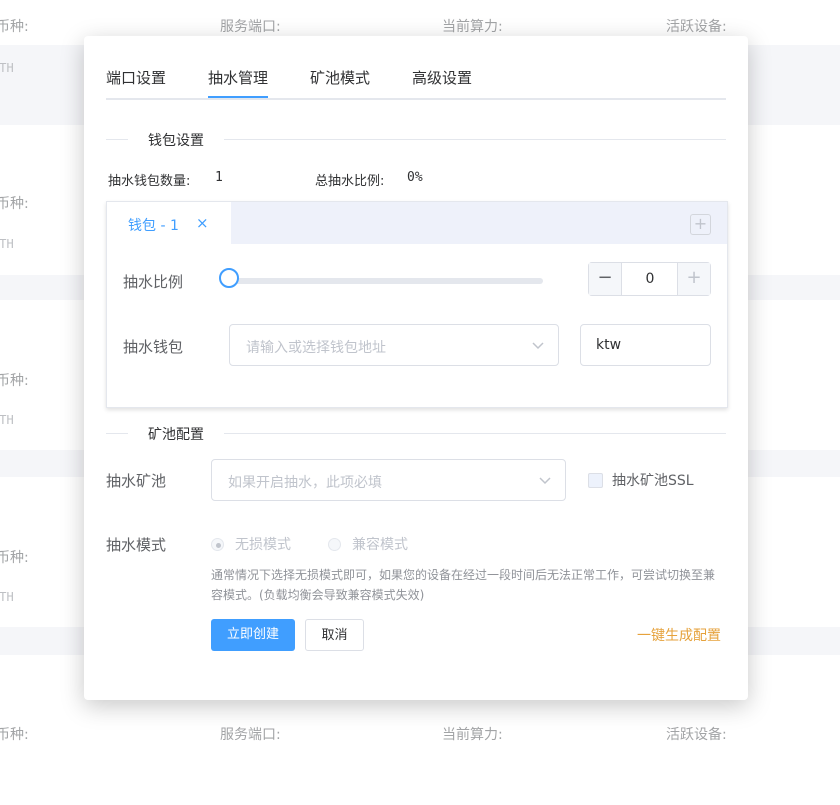 The image size is (840, 805). What do you see at coordinates (229, 278) in the screenshot?
I see `ratio-slider-thumb` at bounding box center [229, 278].